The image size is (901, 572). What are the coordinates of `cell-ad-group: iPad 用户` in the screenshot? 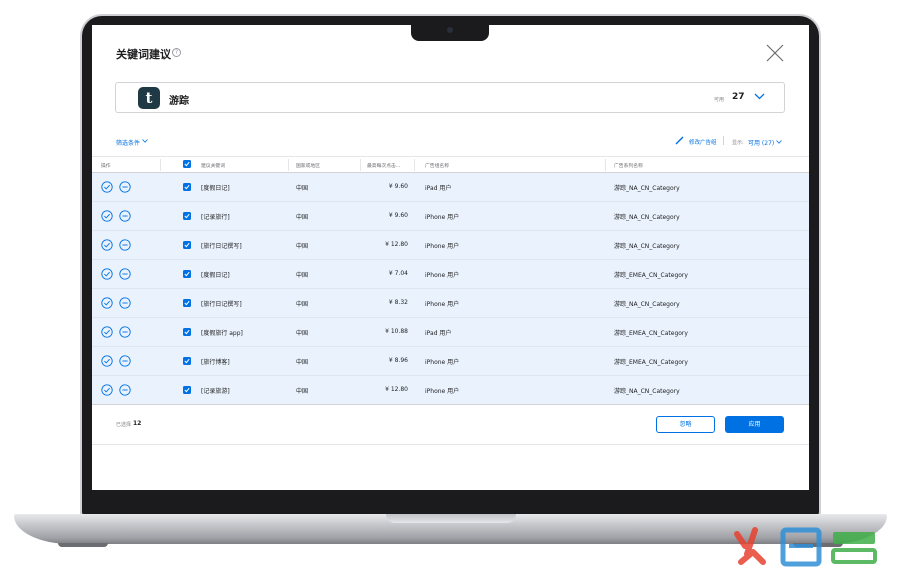 It's located at (438, 333).